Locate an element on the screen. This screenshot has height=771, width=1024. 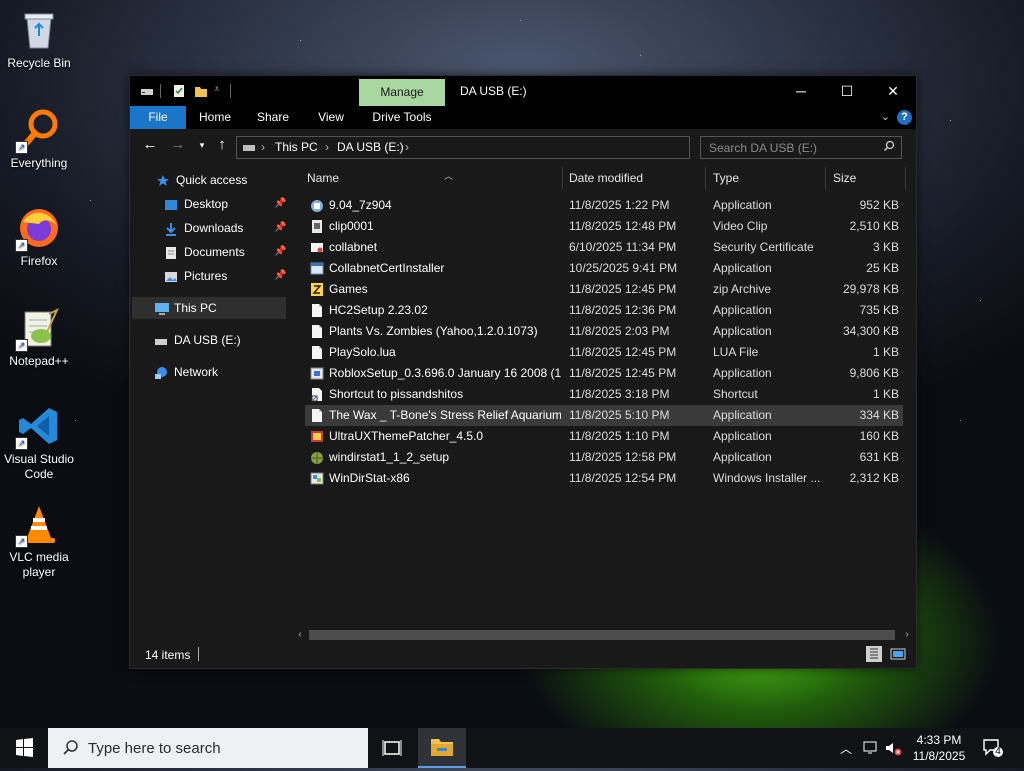
large-icons-view-icon is located at coordinates (898, 654).